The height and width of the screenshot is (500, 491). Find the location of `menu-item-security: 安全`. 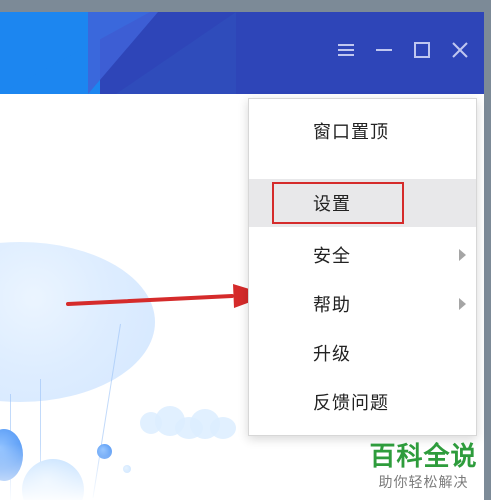

menu-item-security: 安全 is located at coordinates (362, 255).